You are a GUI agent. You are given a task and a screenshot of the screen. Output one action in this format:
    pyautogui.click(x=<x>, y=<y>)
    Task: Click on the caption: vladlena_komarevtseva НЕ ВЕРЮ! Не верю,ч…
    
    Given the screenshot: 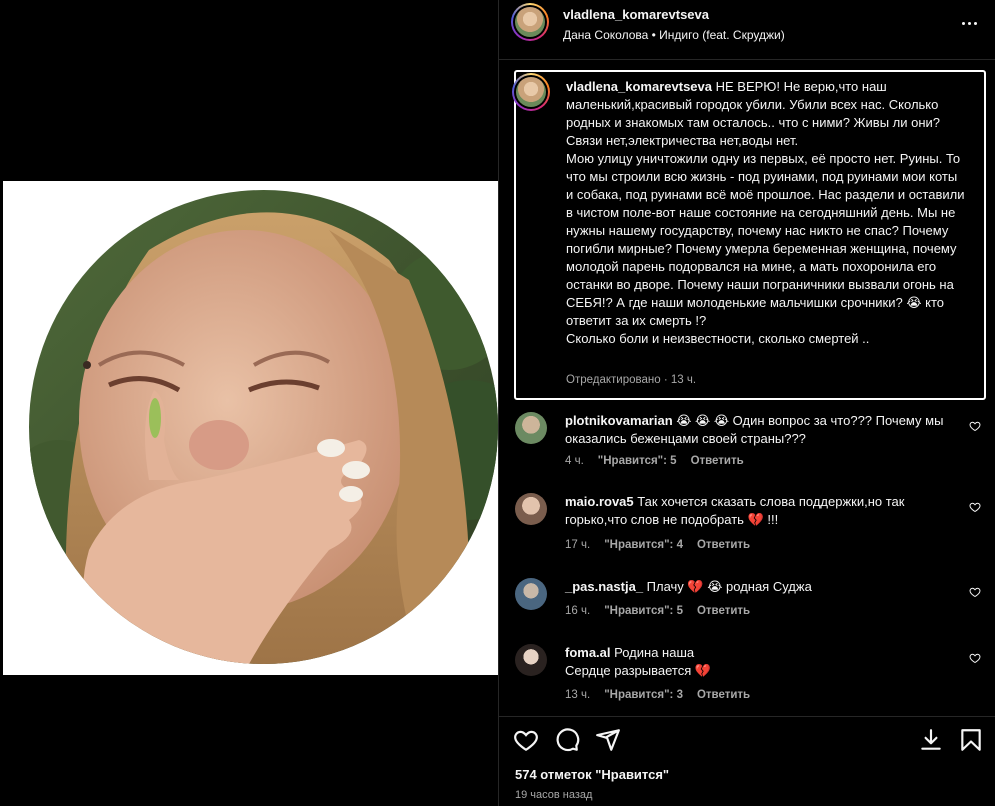 What is the action you would take?
    pyautogui.click(x=766, y=213)
    